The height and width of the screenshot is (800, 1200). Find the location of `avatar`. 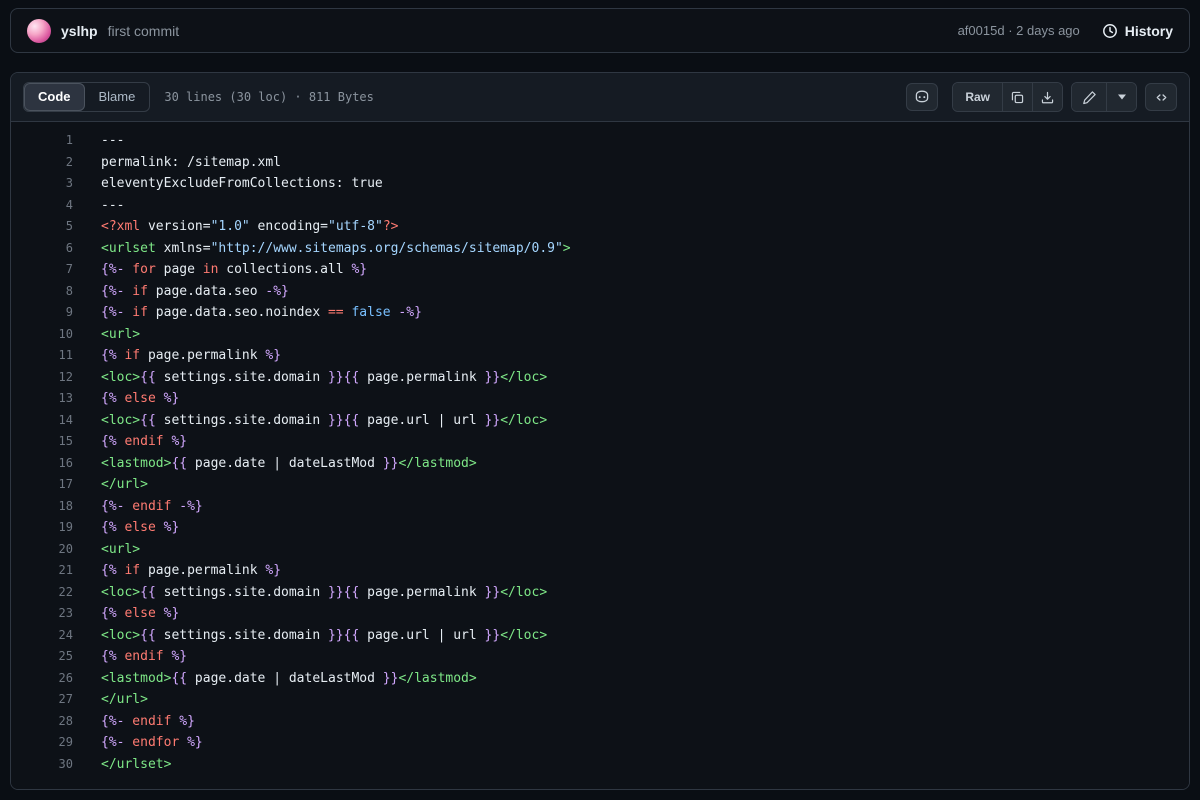

avatar is located at coordinates (39, 30).